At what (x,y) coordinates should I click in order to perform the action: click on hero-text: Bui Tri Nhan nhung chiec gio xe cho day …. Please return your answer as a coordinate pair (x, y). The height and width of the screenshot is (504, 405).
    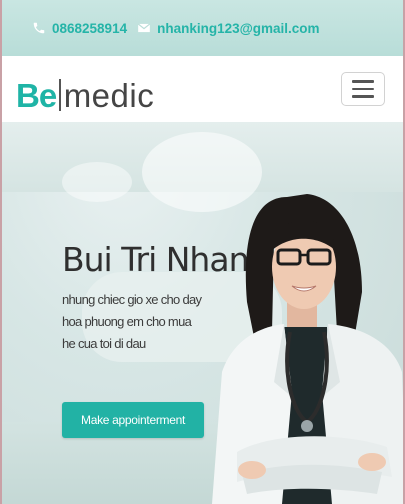
    Looking at the image, I should click on (155, 297).